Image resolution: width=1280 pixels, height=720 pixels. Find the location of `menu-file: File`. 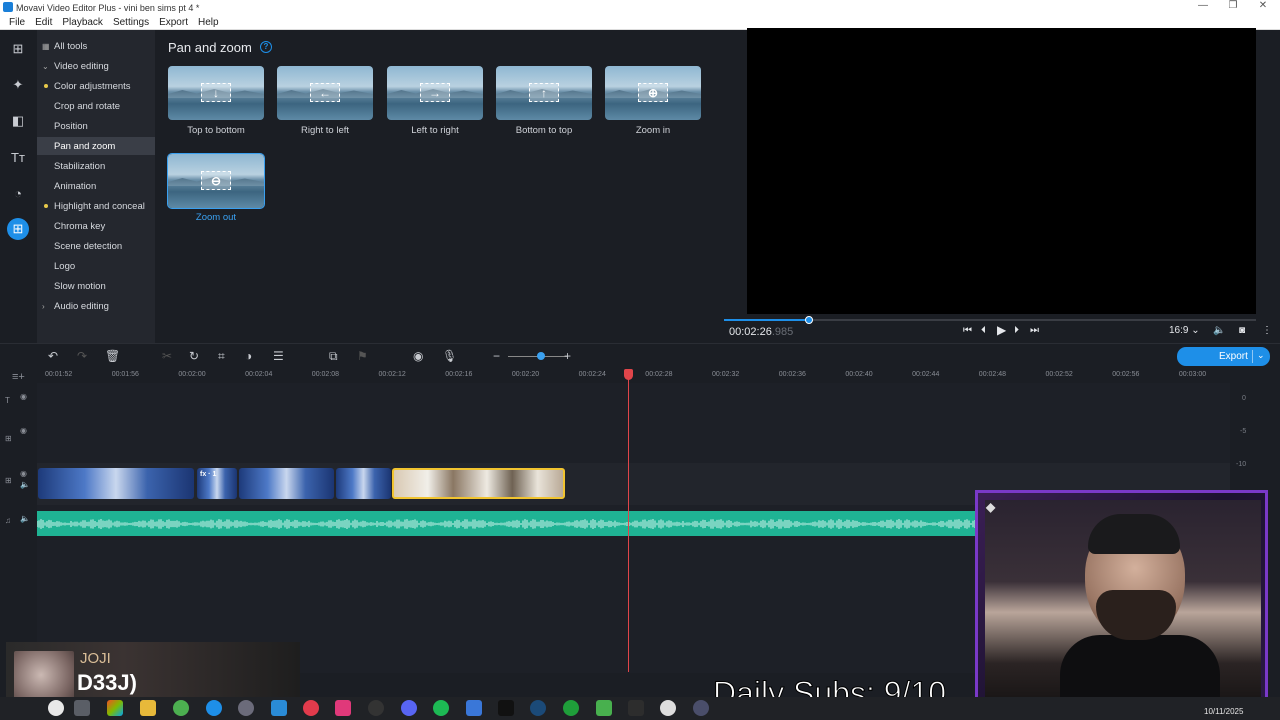

menu-file: File is located at coordinates (17, 22).